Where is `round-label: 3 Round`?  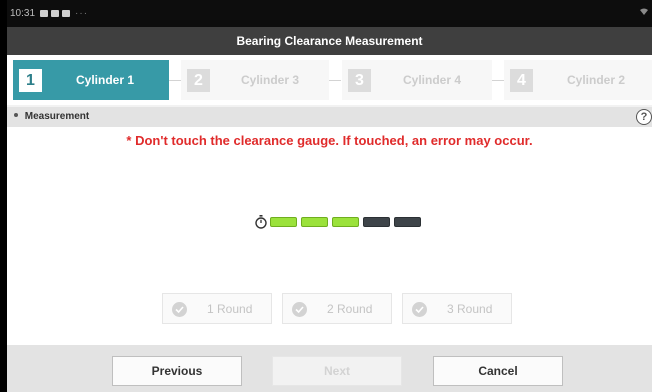
round-label: 3 Round is located at coordinates (470, 309).